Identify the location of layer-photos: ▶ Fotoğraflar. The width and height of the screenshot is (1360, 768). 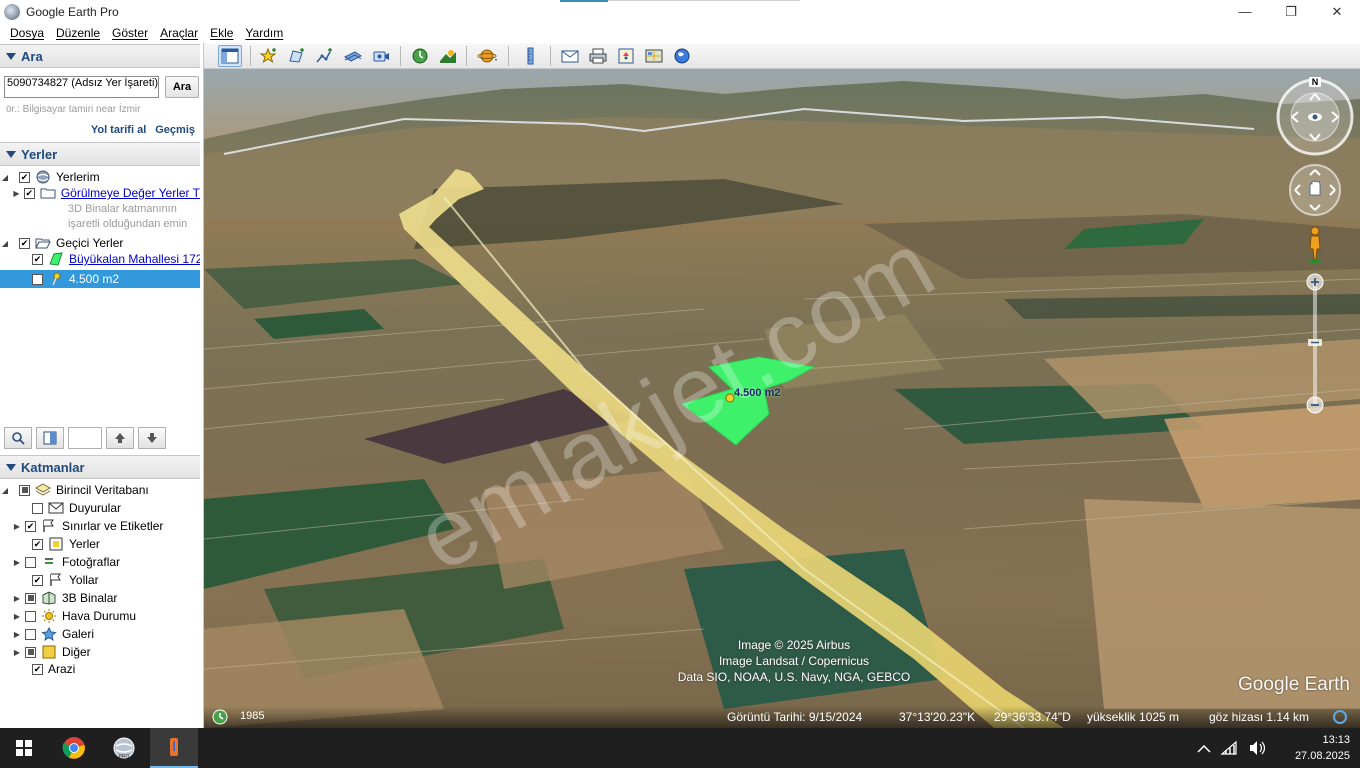
(100, 562).